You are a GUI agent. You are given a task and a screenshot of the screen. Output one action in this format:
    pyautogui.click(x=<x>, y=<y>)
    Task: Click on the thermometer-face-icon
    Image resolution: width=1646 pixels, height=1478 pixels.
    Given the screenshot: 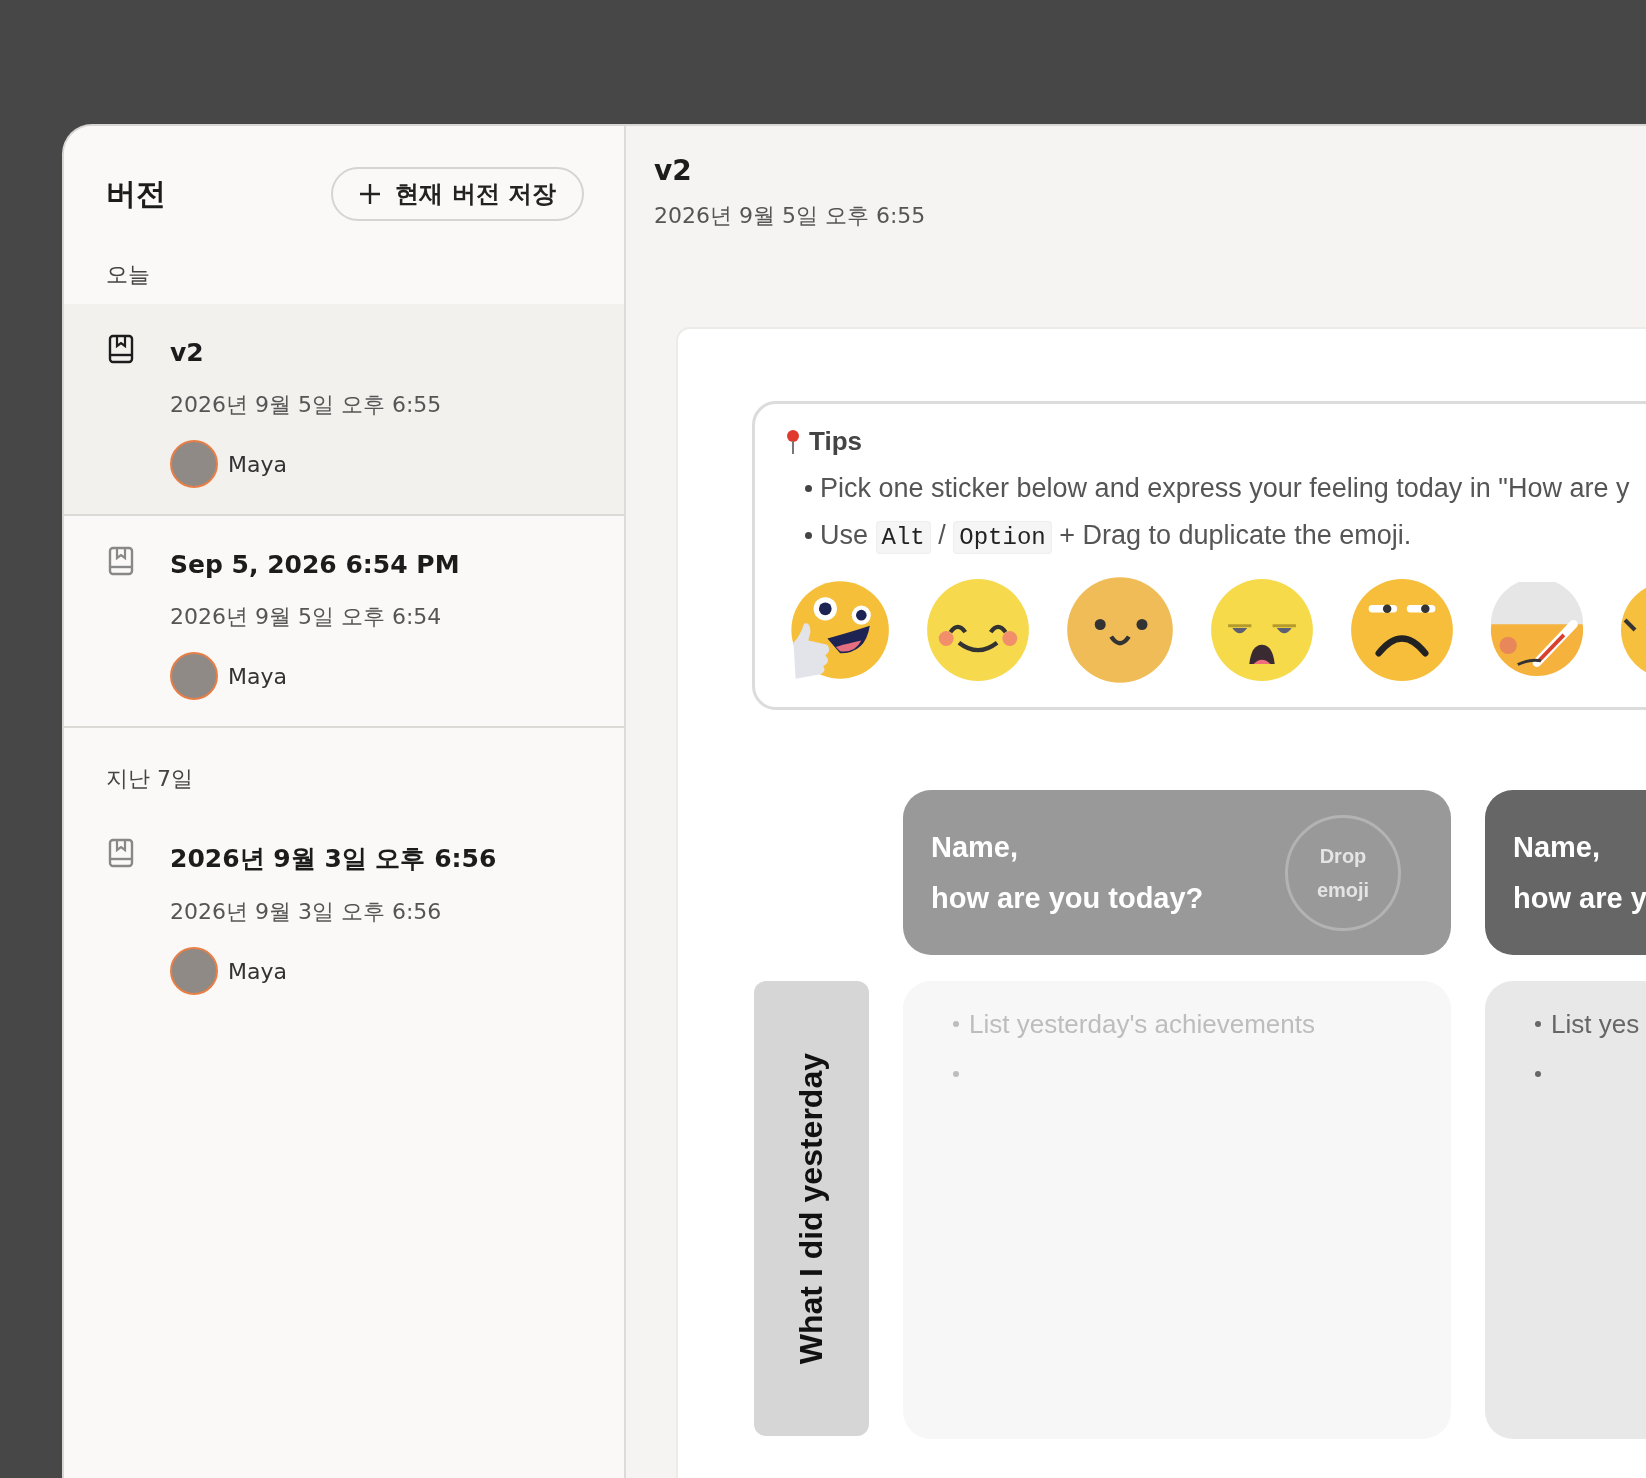 What is the action you would take?
    pyautogui.click(x=1537, y=630)
    